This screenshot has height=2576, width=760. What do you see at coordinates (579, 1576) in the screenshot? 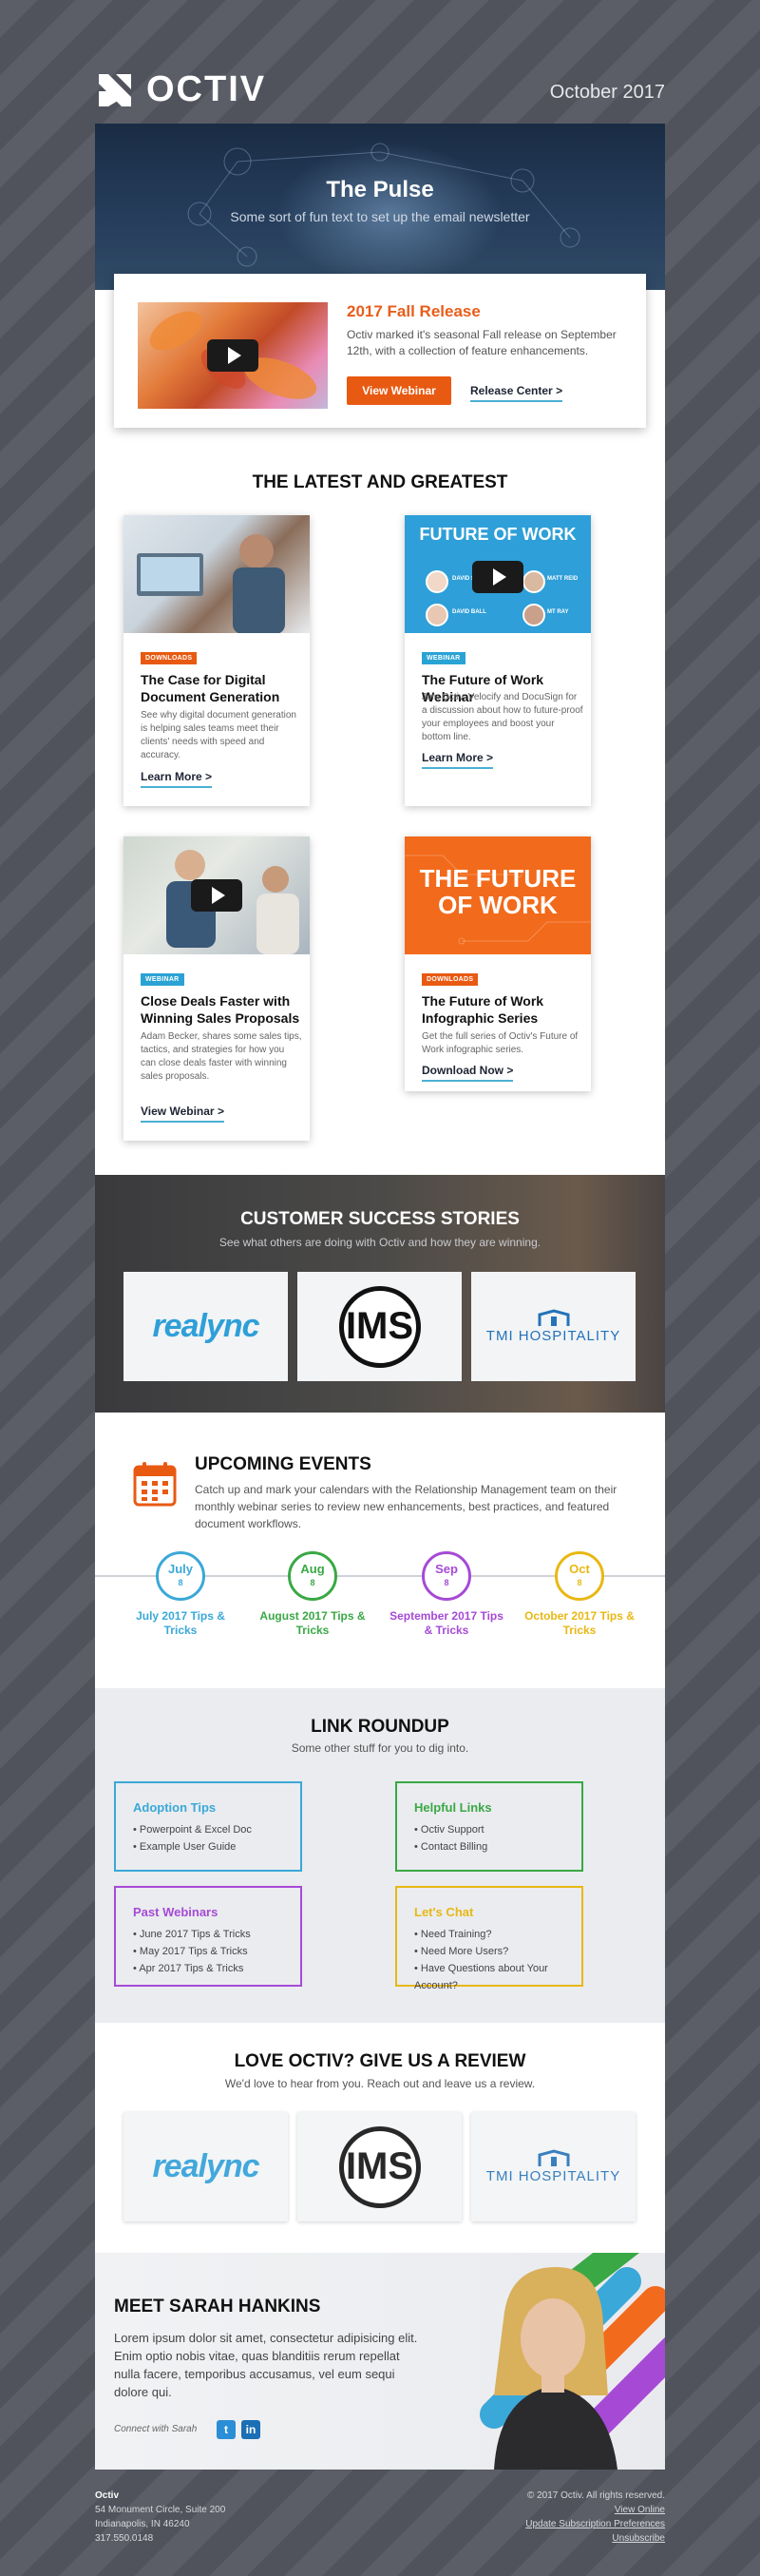
I see `event-date-october: Oct 8` at bounding box center [579, 1576].